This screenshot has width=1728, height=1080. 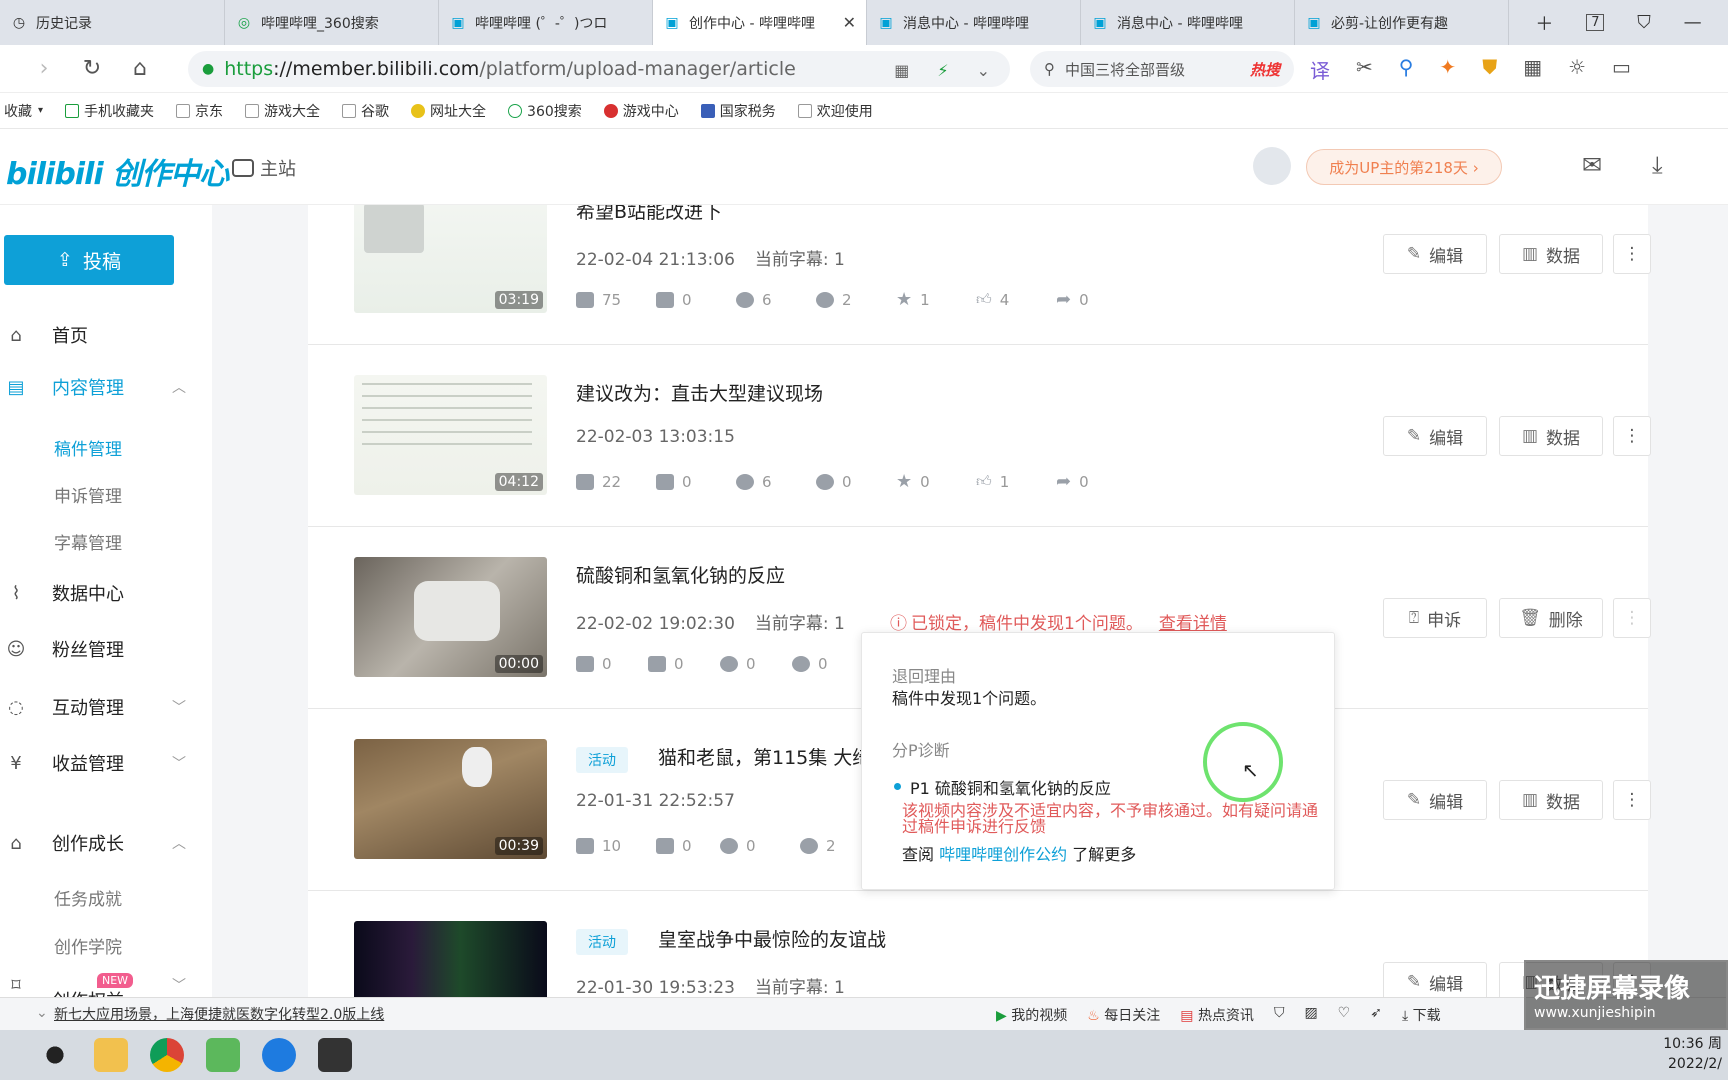 I want to click on forward-icon: ›, so click(x=44, y=68).